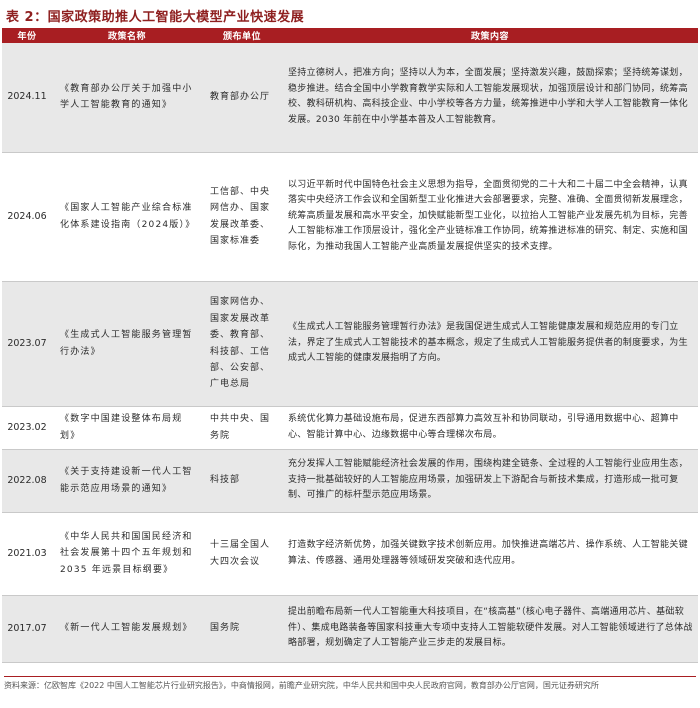  Describe the element at coordinates (127, 344) in the screenshot. I see `row-policy-name: 《生成式人工智能服务管理暂行办法》` at that location.